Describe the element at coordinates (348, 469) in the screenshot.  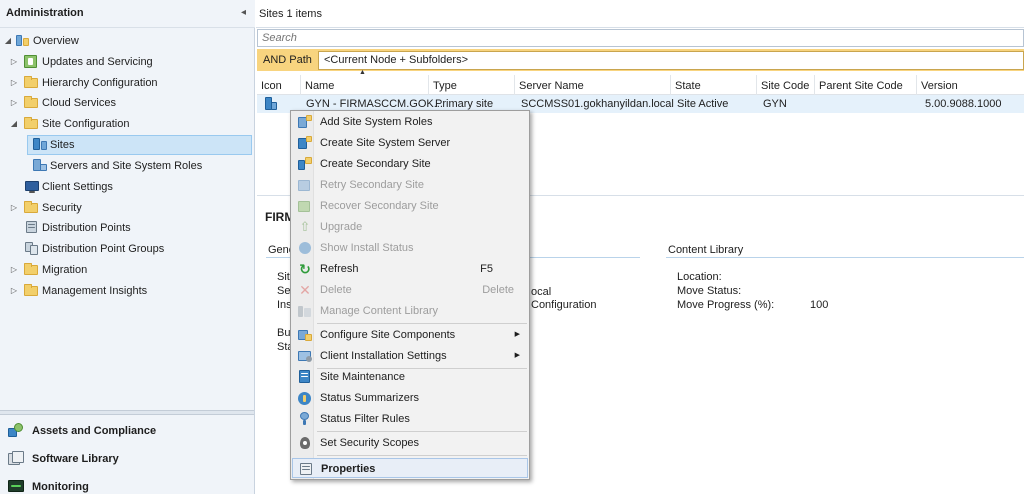
I see `menu-item-label: Properties` at that location.